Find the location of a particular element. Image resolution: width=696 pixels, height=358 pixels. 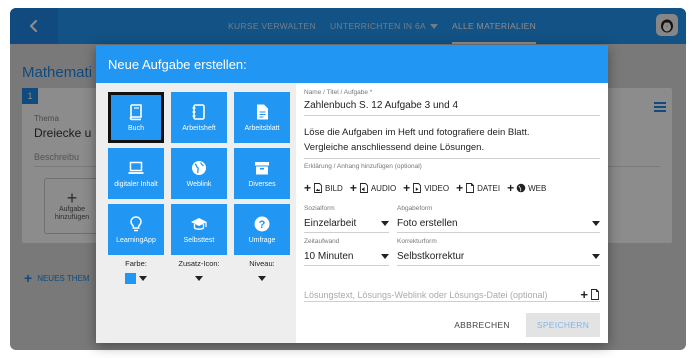

level-dropdown is located at coordinates (262, 278).